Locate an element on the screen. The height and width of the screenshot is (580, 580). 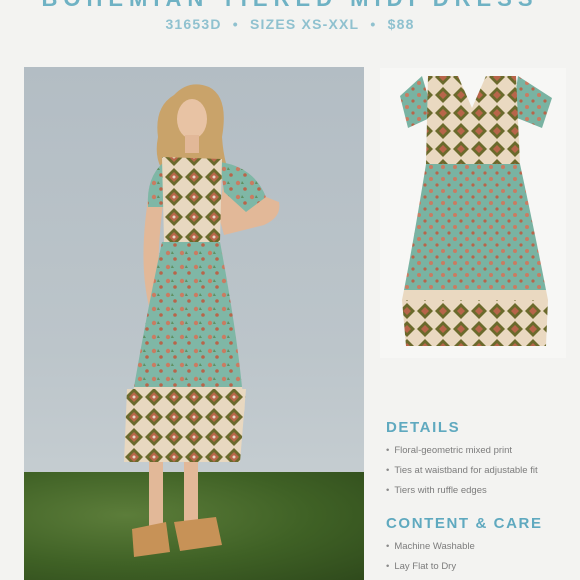
list-item: • Lay Flat to Dry is located at coordinates (421, 566).